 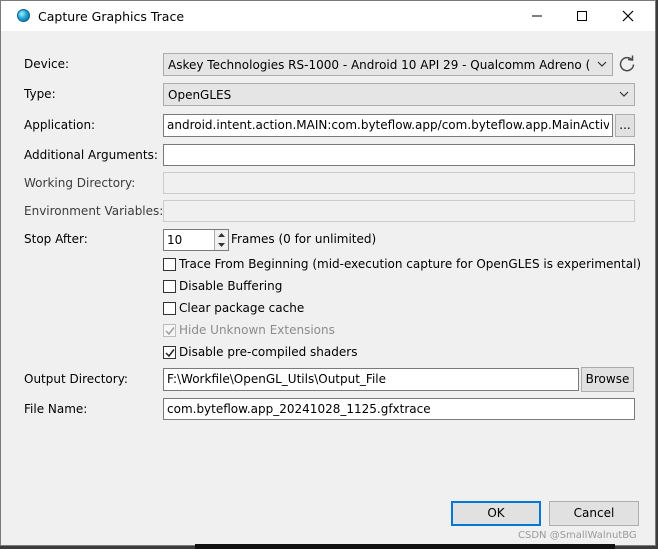 I want to click on app-icon, so click(x=23, y=15).